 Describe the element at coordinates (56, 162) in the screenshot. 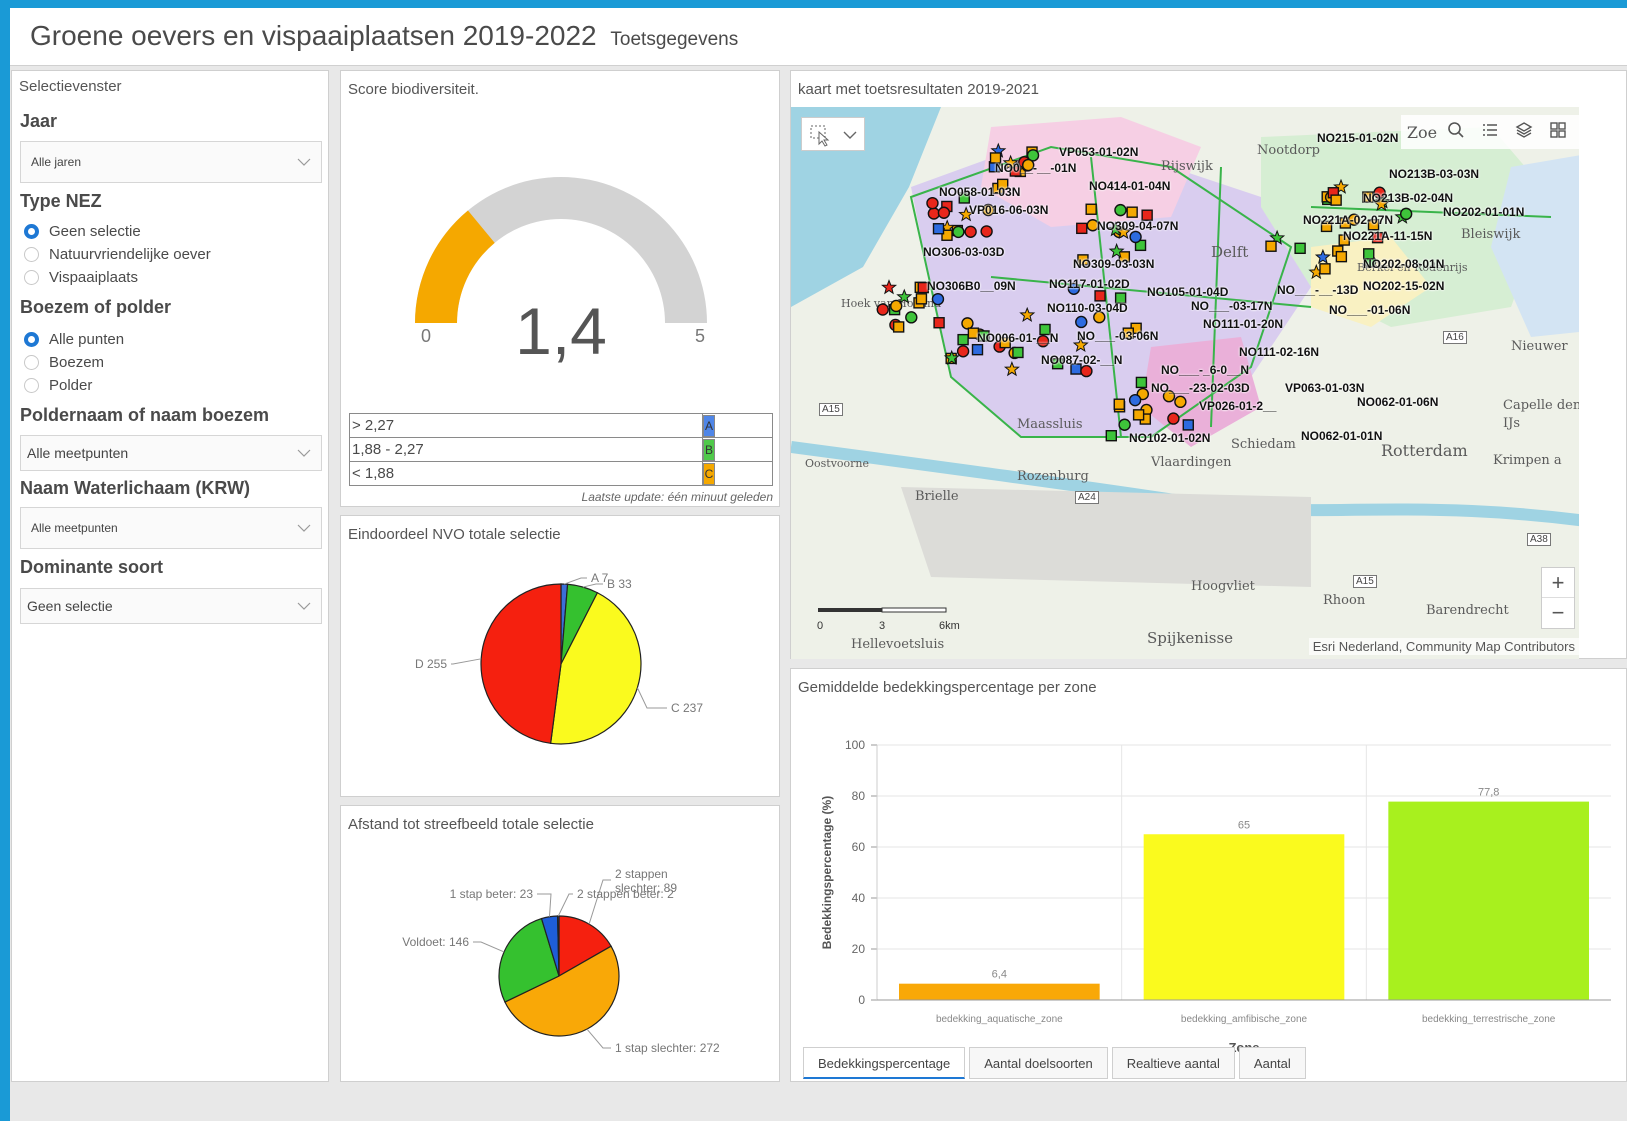

I see `jaar-dropdown-value: Alle jaren` at that location.